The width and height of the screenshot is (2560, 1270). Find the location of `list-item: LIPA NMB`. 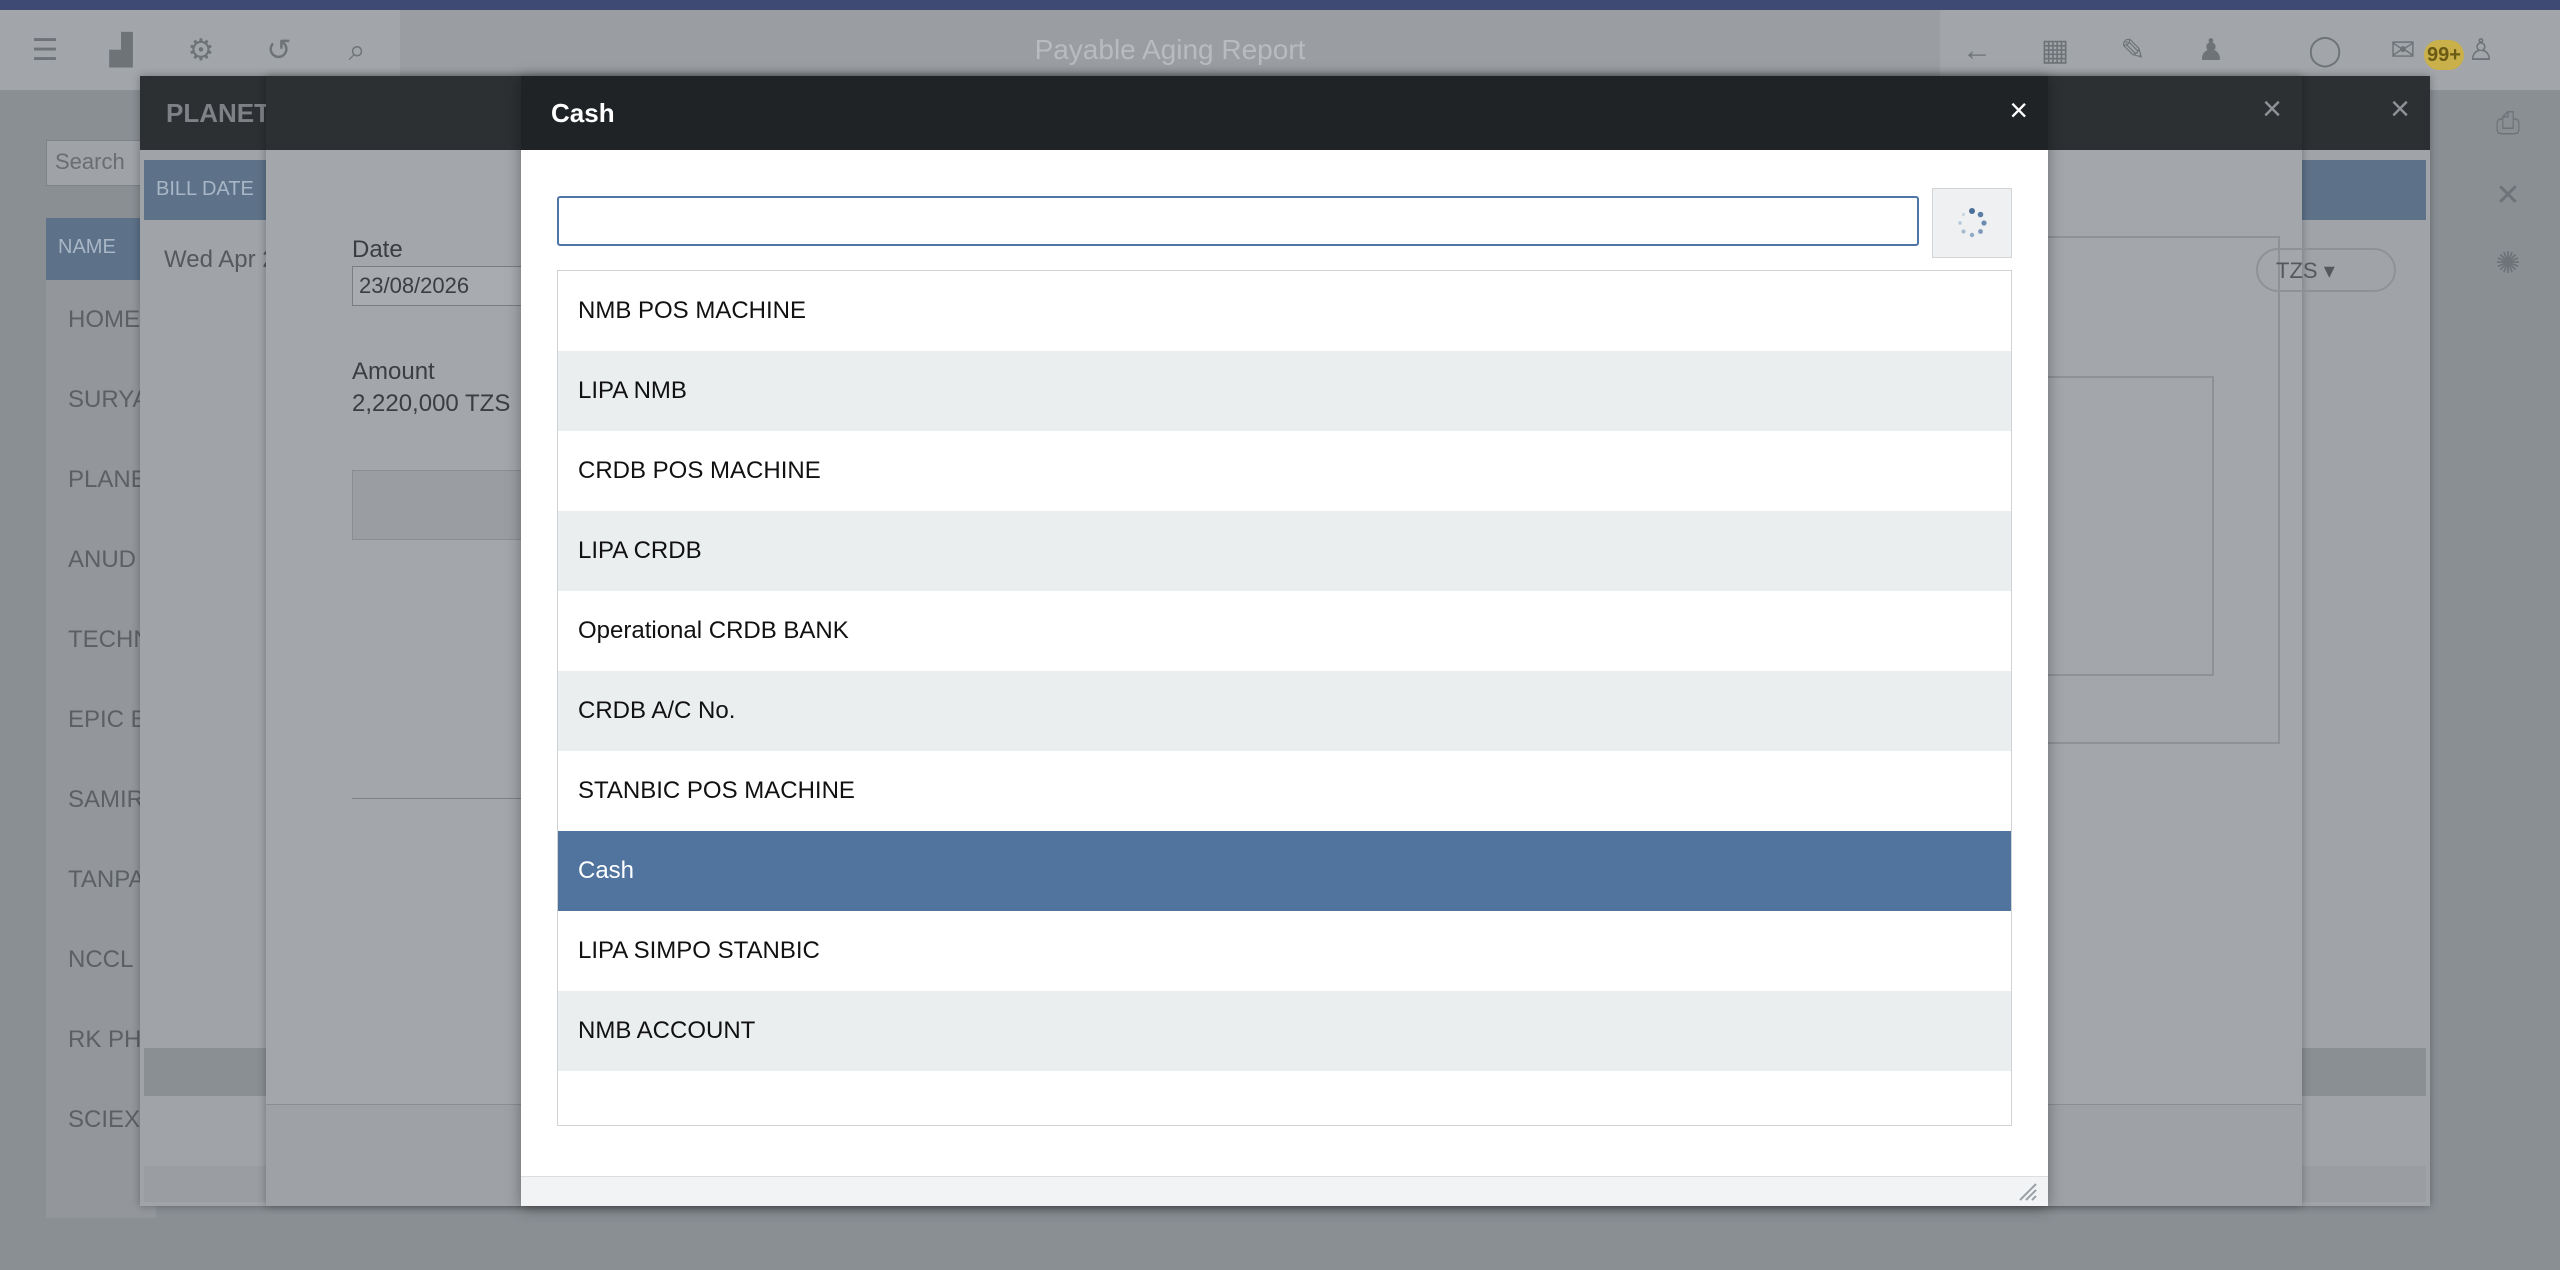

list-item: LIPA NMB is located at coordinates (1284, 391).